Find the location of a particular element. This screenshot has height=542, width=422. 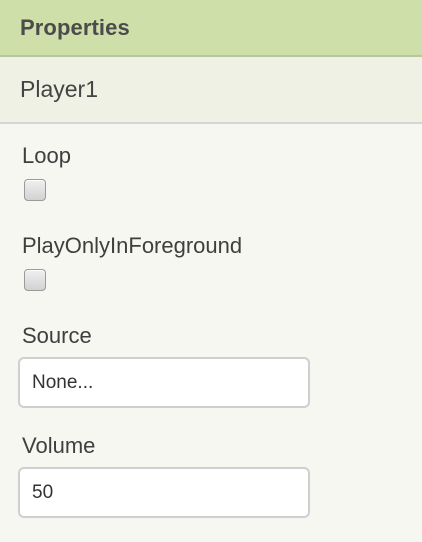

source-label: Source is located at coordinates (57, 335).